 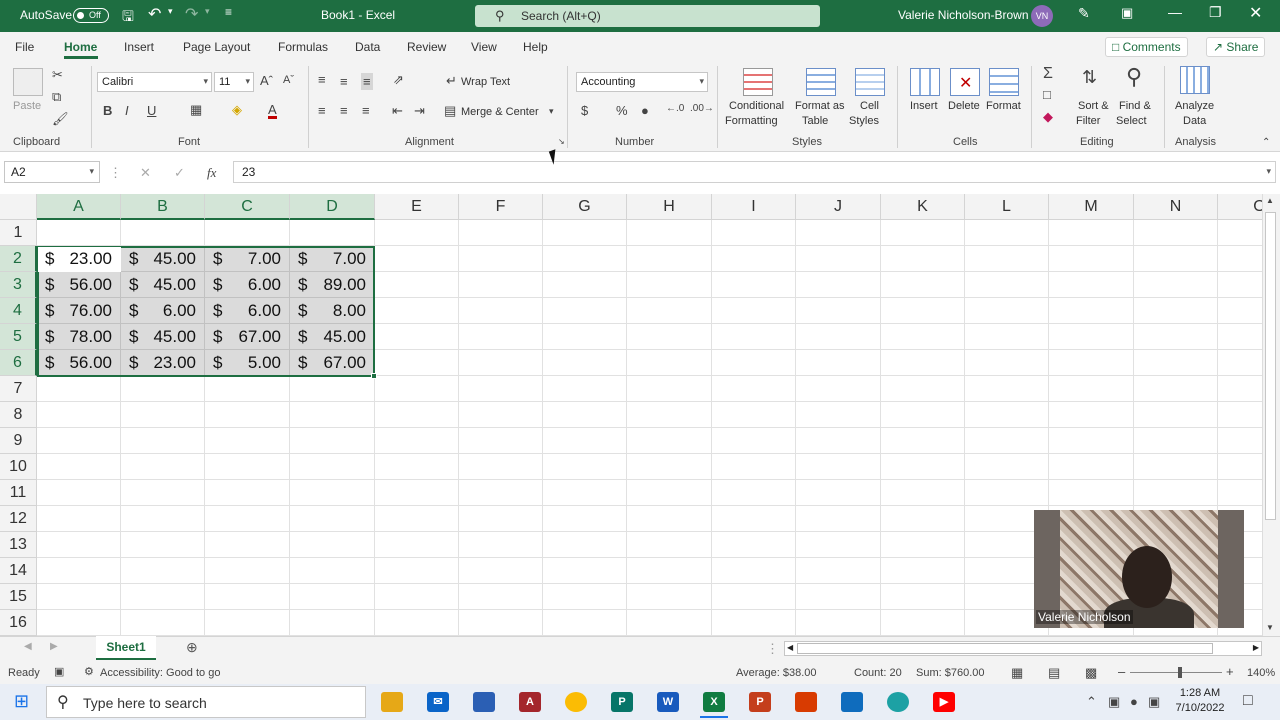 What do you see at coordinates (1175, 12) in the screenshot?
I see `minimize-icon: —` at bounding box center [1175, 12].